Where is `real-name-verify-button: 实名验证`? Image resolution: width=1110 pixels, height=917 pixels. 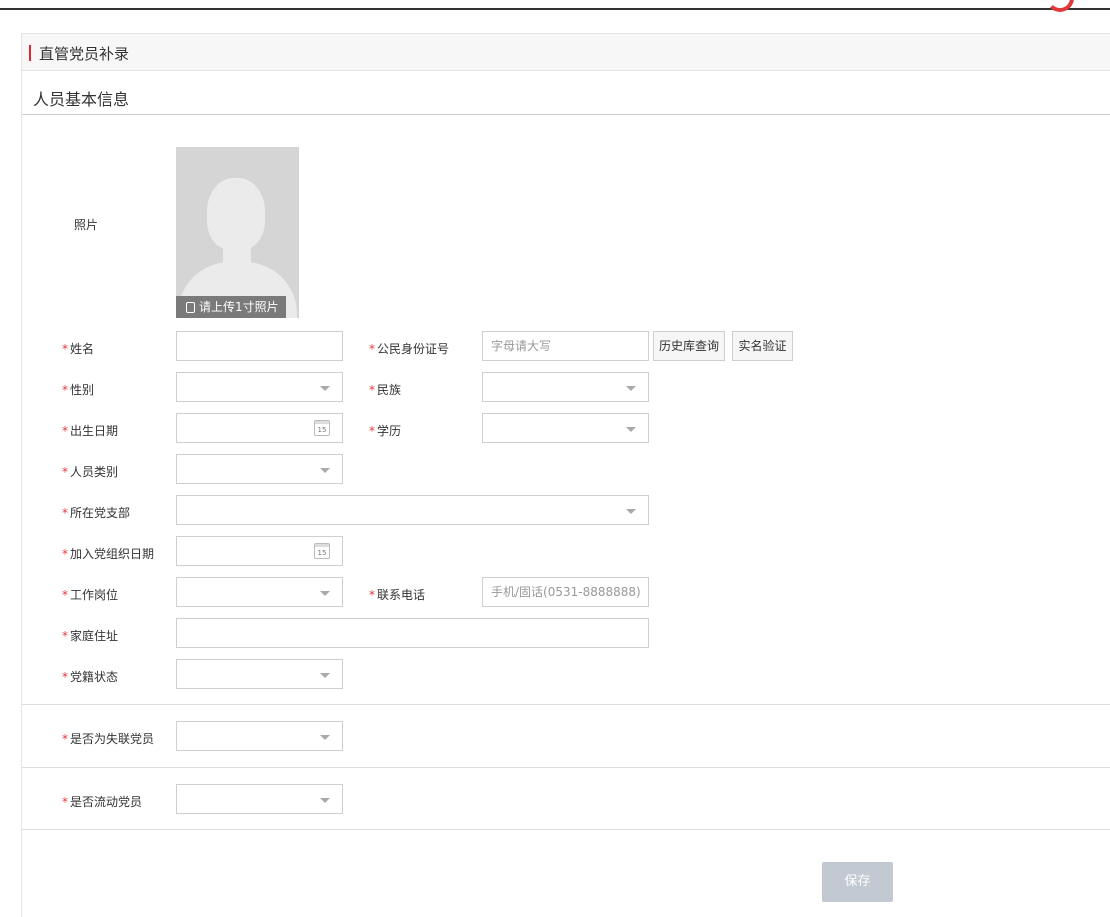
real-name-verify-button: 实名验证 is located at coordinates (762, 346).